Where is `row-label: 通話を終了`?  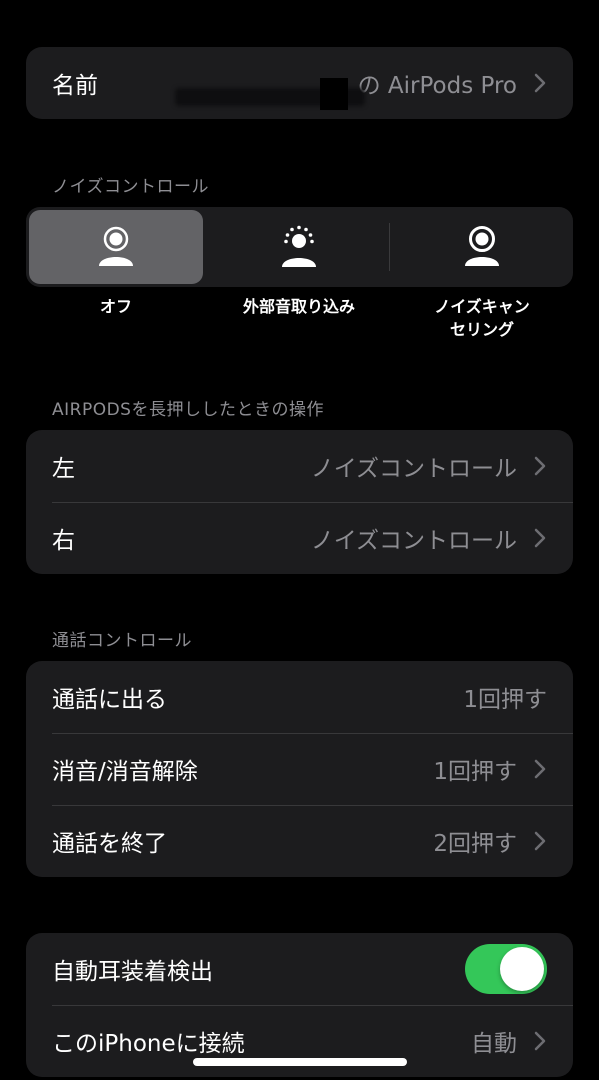
row-label: 通話を終了 is located at coordinates (109, 844).